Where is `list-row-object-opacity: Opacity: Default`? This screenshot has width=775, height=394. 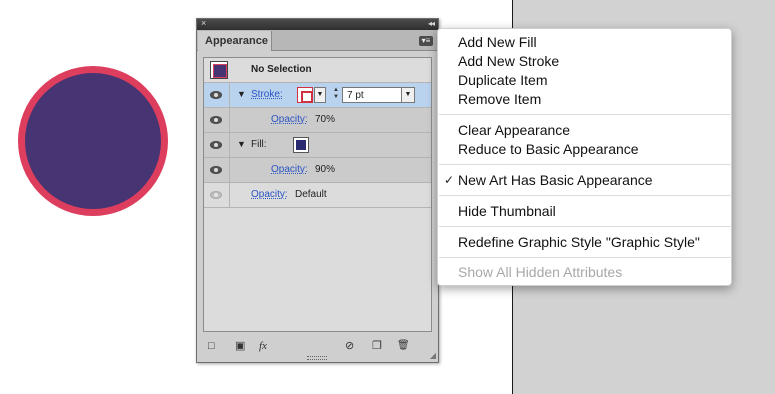
list-row-object-opacity: Opacity: Default is located at coordinates (317, 195).